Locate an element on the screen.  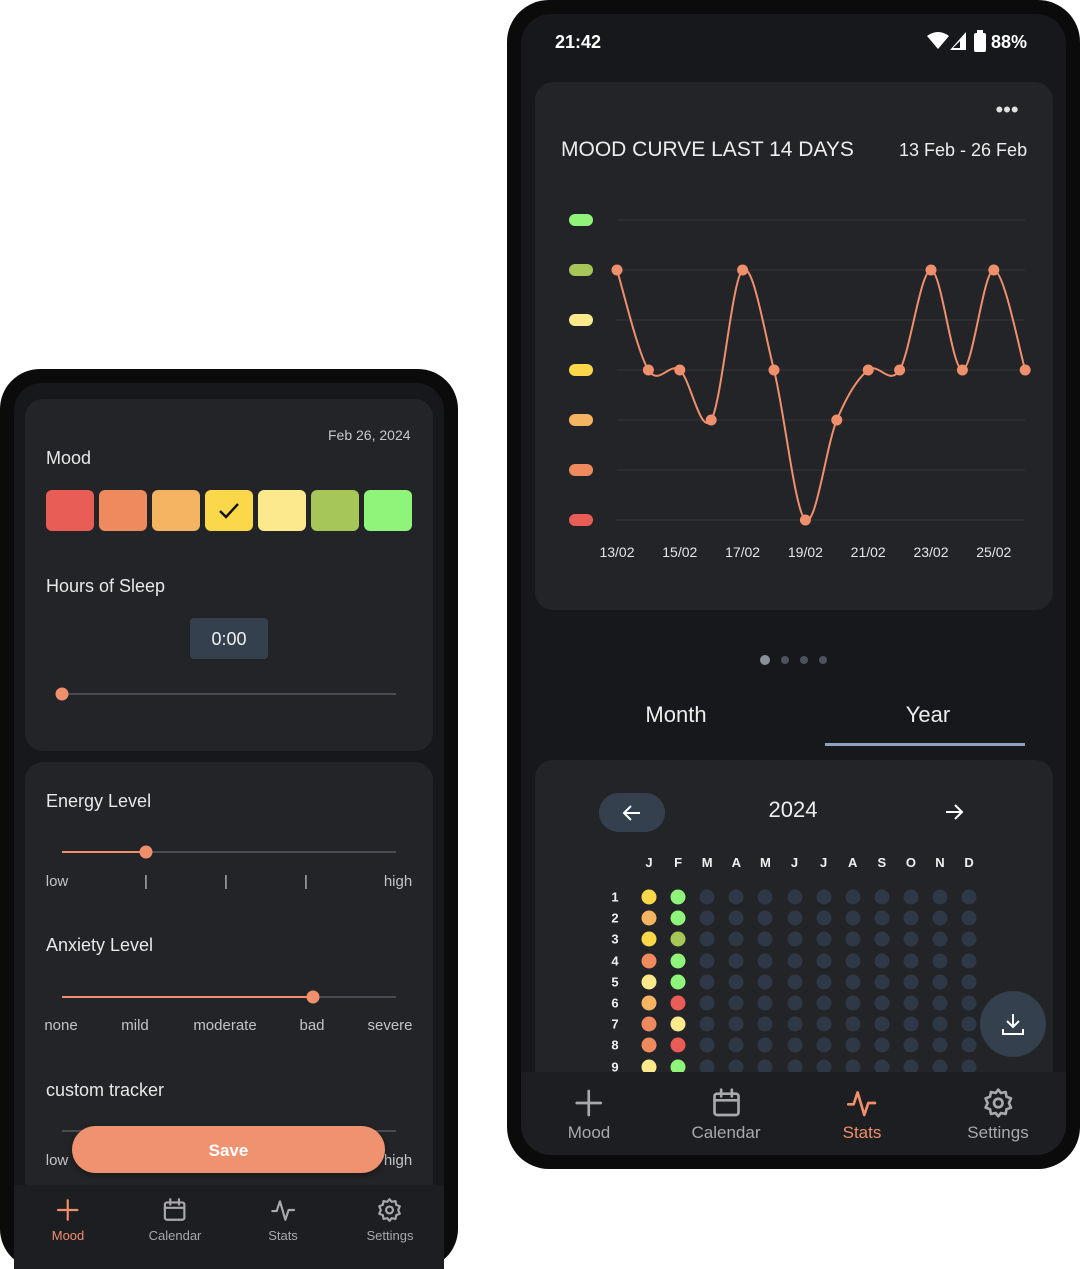
sleep-slider-track is located at coordinates (229, 694).